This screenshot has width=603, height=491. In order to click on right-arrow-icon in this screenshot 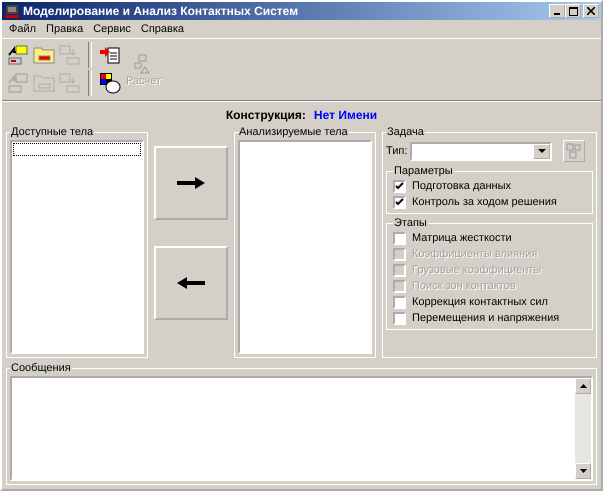, I will do `click(191, 183)`.